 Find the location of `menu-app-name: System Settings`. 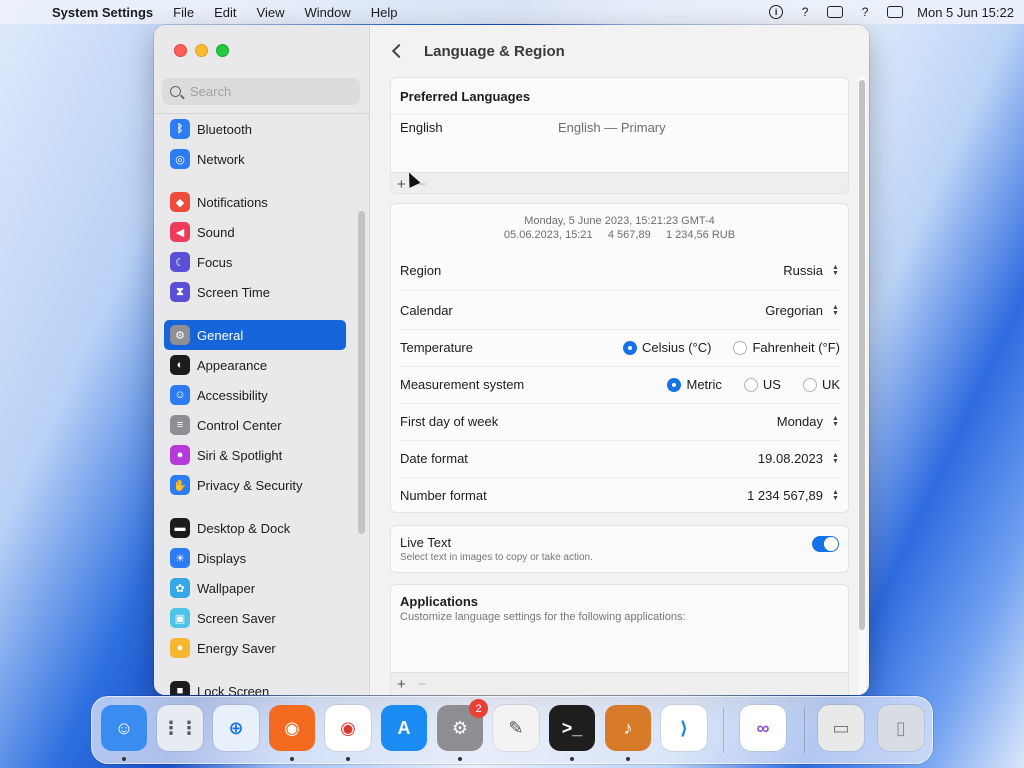

menu-app-name: System Settings is located at coordinates (102, 12).